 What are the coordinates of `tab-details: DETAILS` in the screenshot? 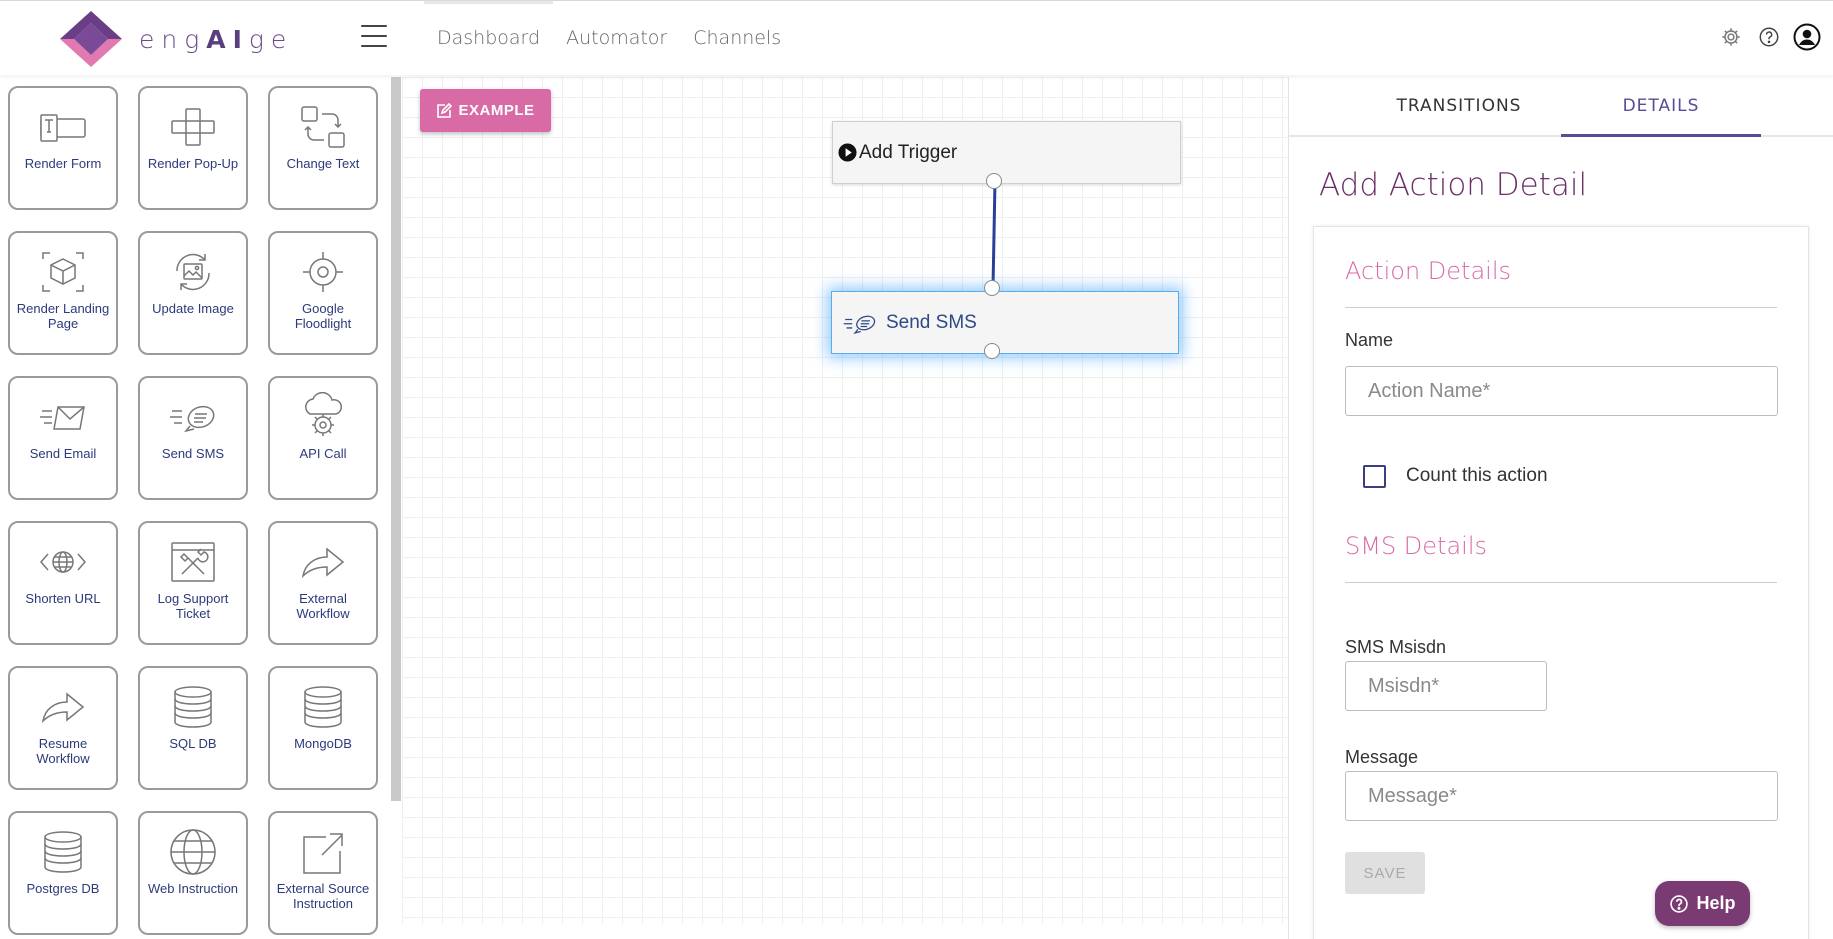 It's located at (1661, 107).